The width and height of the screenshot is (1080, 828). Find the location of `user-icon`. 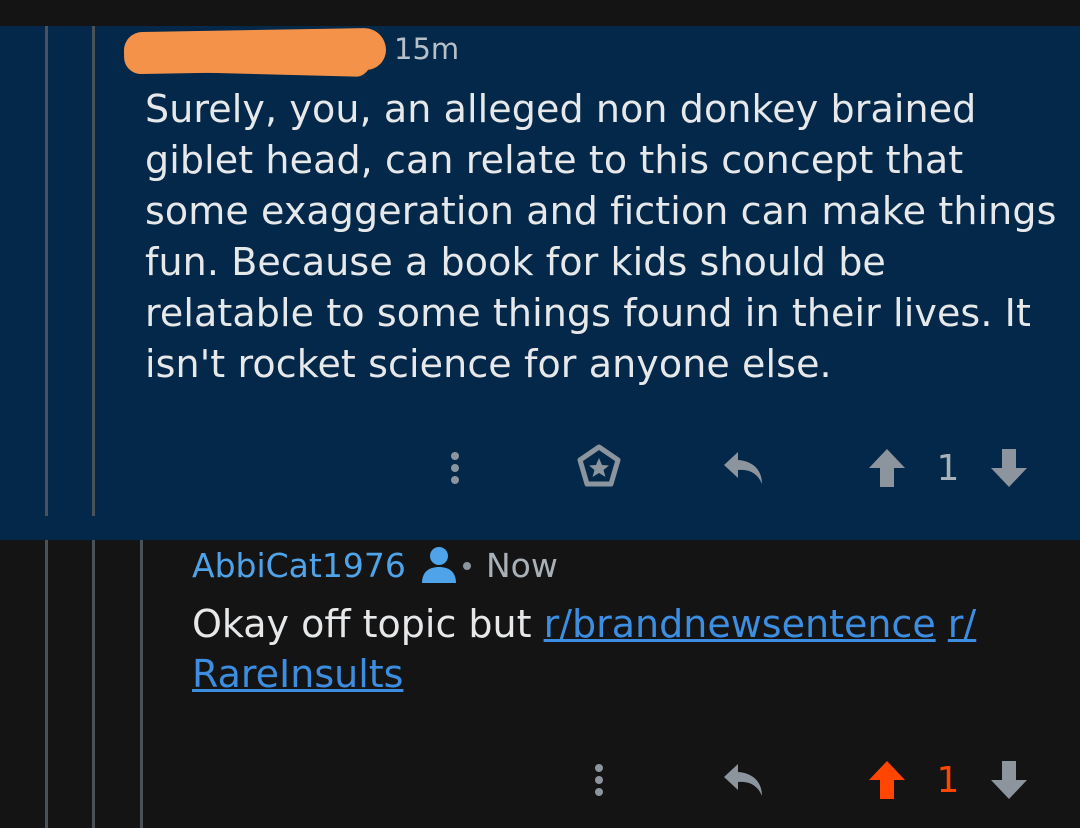

user-icon is located at coordinates (439, 565).